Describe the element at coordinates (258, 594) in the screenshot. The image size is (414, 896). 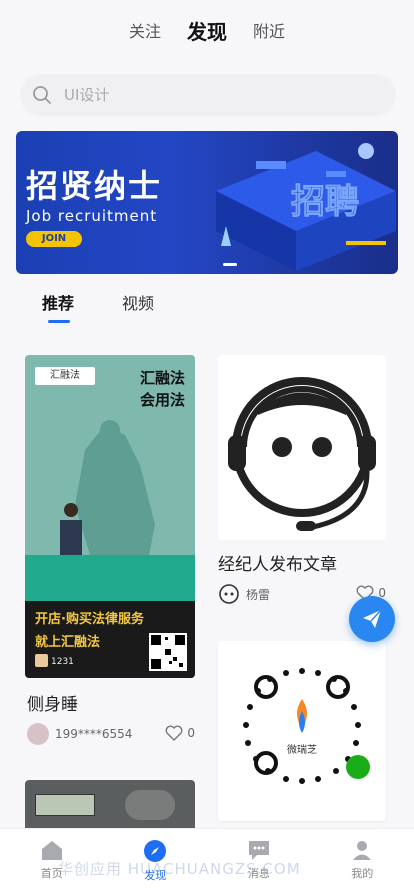
I see `author-name: 杨雷` at that location.